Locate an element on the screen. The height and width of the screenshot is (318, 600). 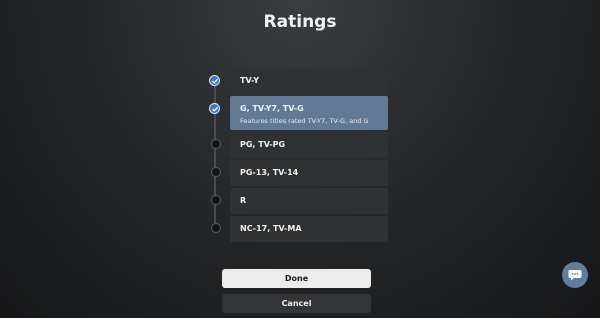
chat-button is located at coordinates (575, 275).